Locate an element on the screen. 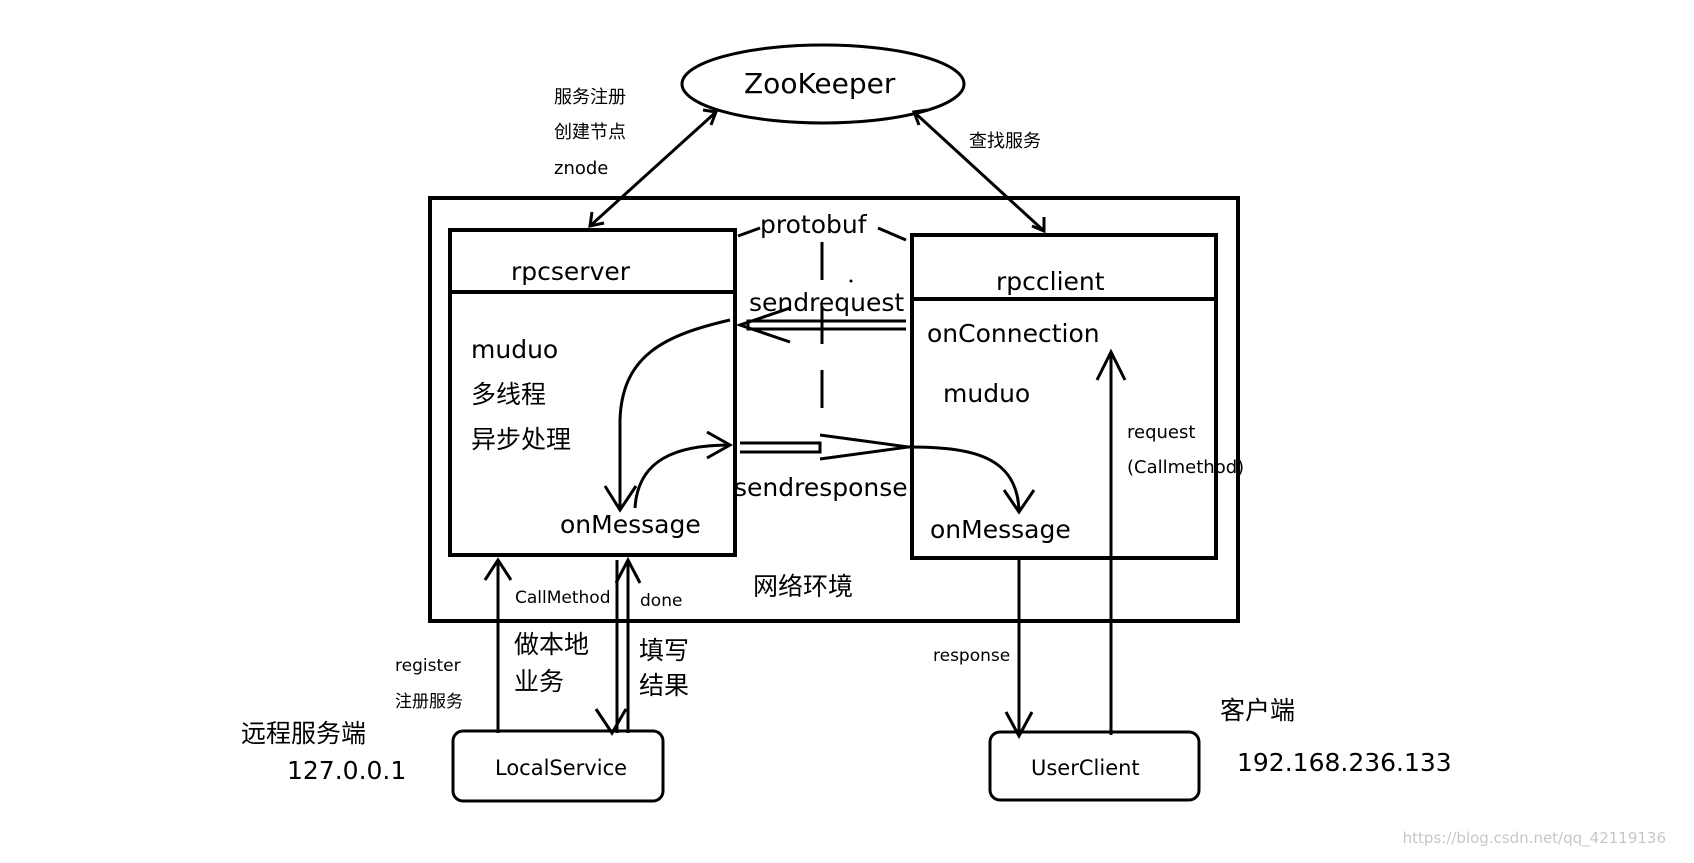  server-receive-curve is located at coordinates (674, 414).